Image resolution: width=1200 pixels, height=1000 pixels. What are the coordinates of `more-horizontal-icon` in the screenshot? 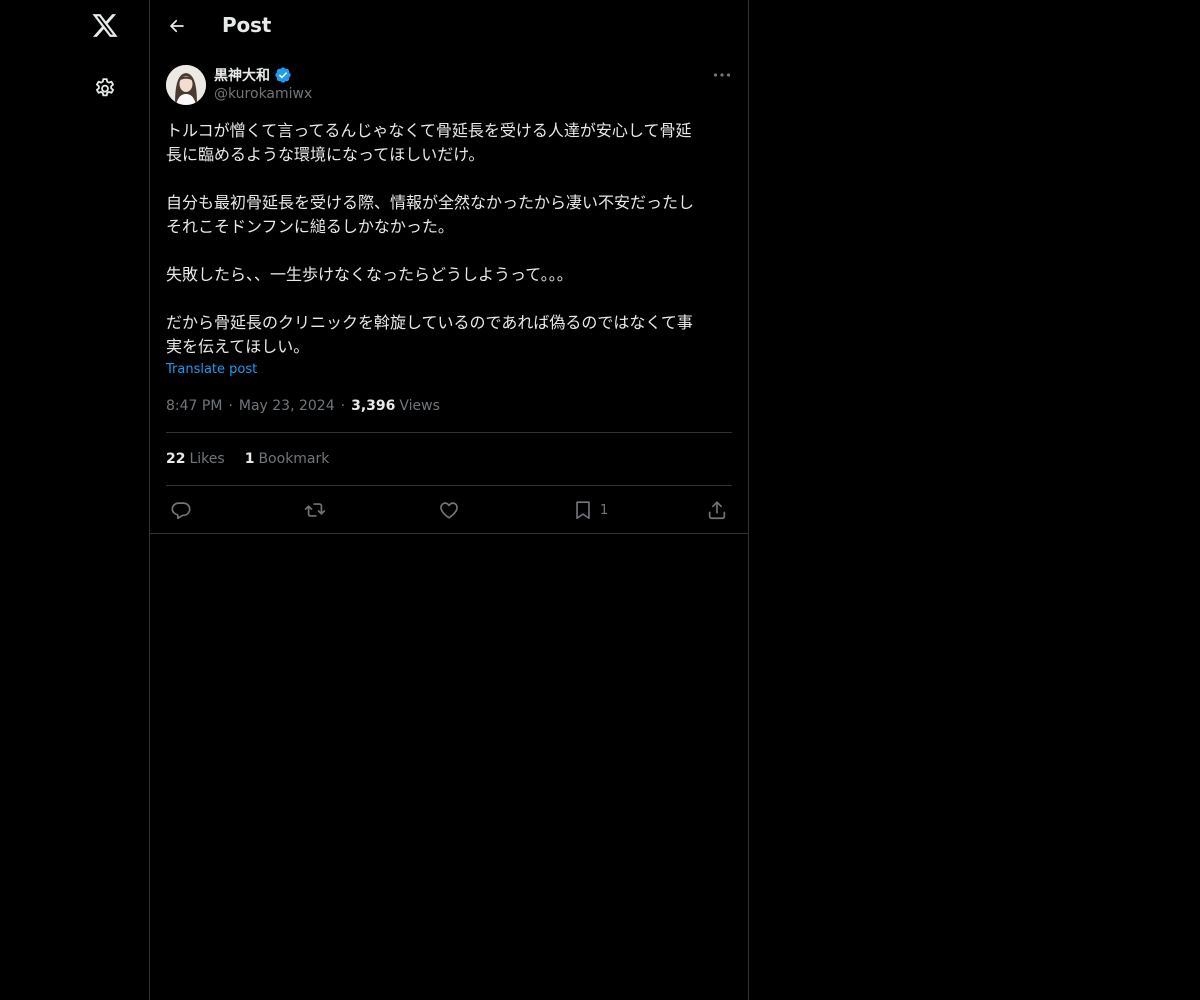 It's located at (722, 75).